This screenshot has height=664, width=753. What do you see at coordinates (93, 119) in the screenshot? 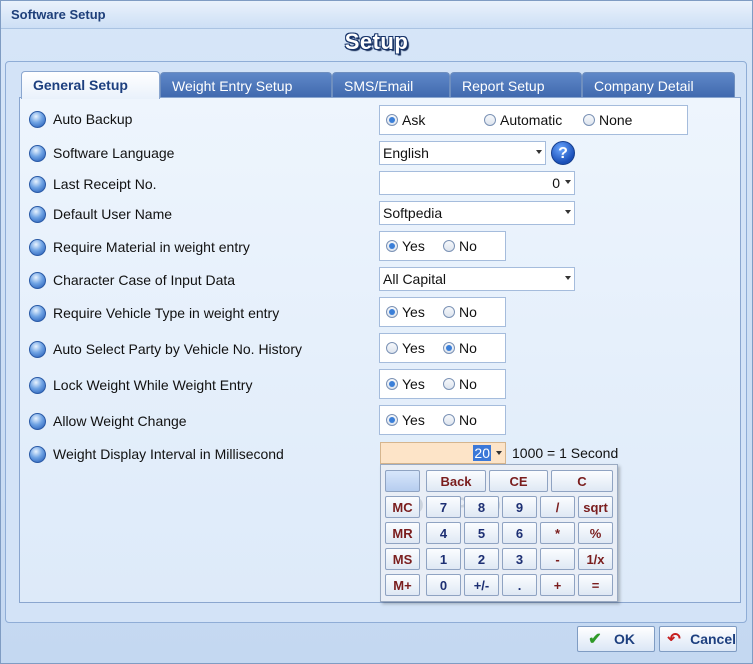
I see `auto-backup-label: Auto Backup` at bounding box center [93, 119].